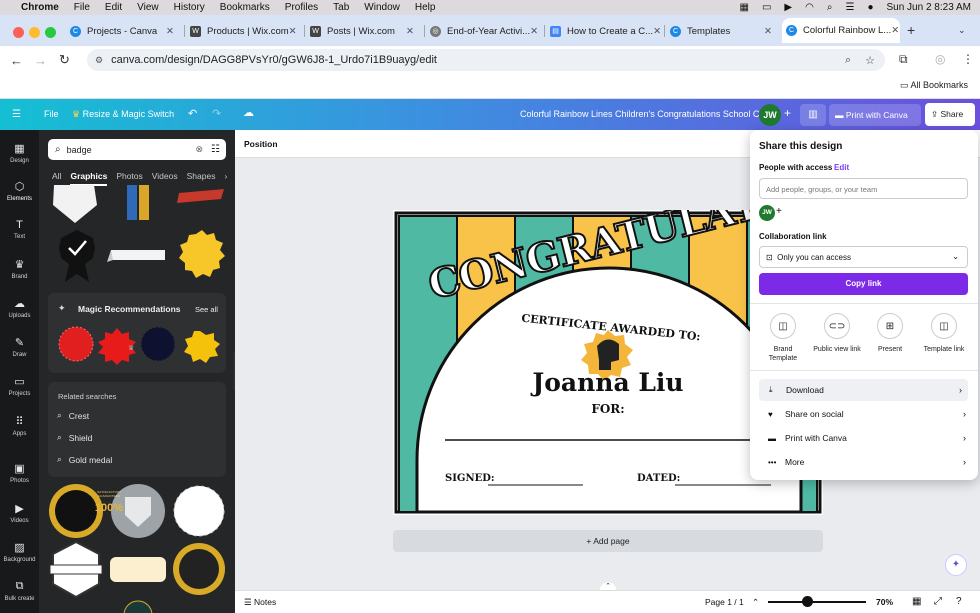 The height and width of the screenshot is (613, 980). I want to click on rail-background: ▨ Background, so click(19, 552).